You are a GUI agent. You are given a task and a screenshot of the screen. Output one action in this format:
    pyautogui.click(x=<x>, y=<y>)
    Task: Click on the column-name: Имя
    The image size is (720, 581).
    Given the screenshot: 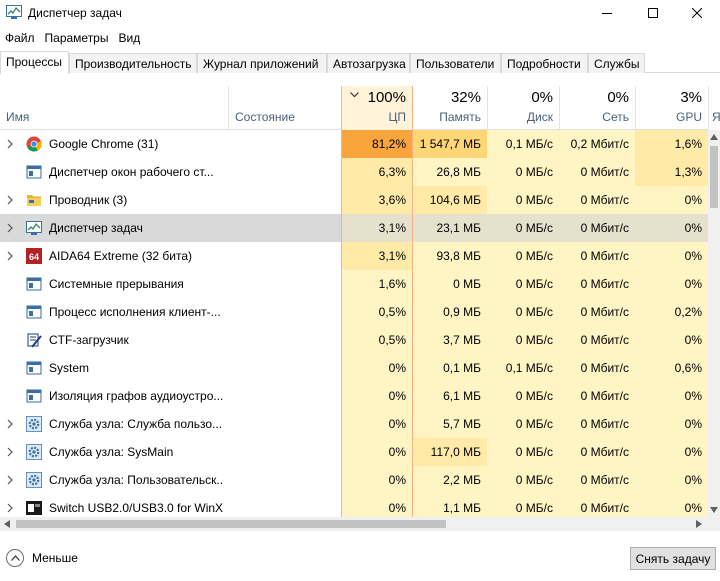 What is the action you would take?
    pyautogui.click(x=114, y=108)
    